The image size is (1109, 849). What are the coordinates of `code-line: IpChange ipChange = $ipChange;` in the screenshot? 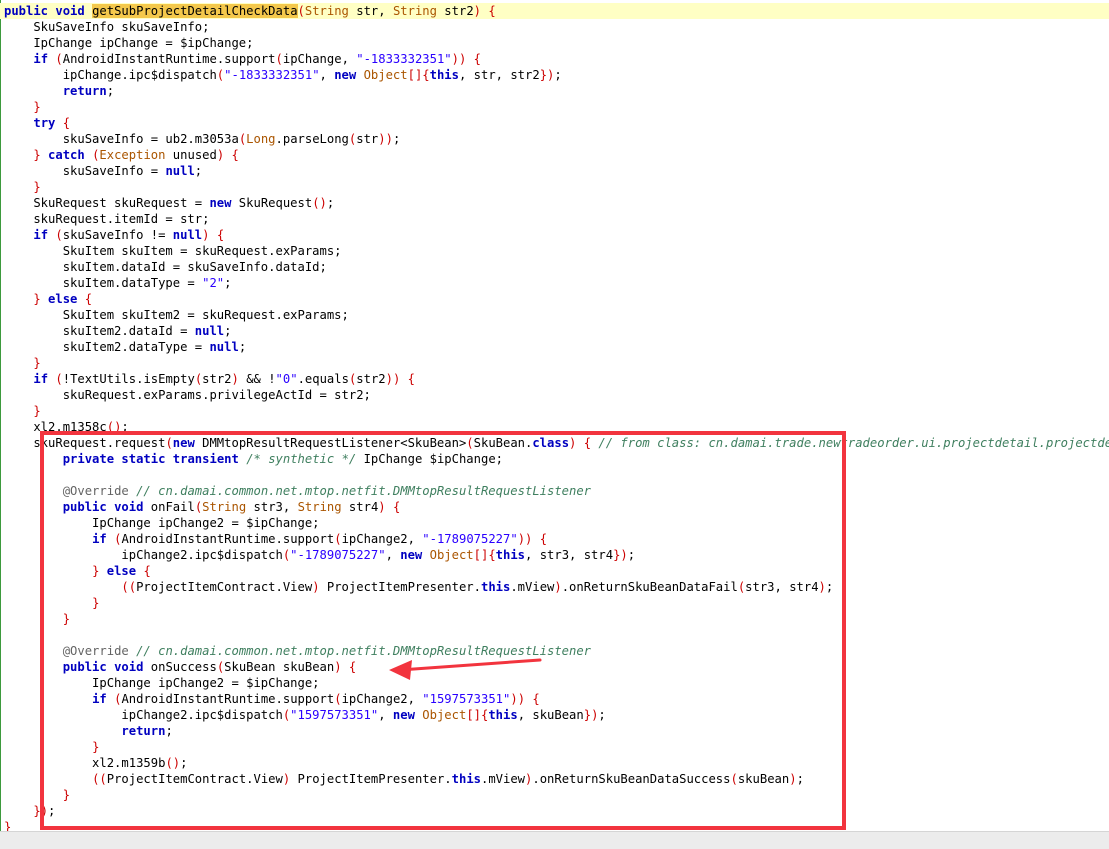 It's located at (128, 43).